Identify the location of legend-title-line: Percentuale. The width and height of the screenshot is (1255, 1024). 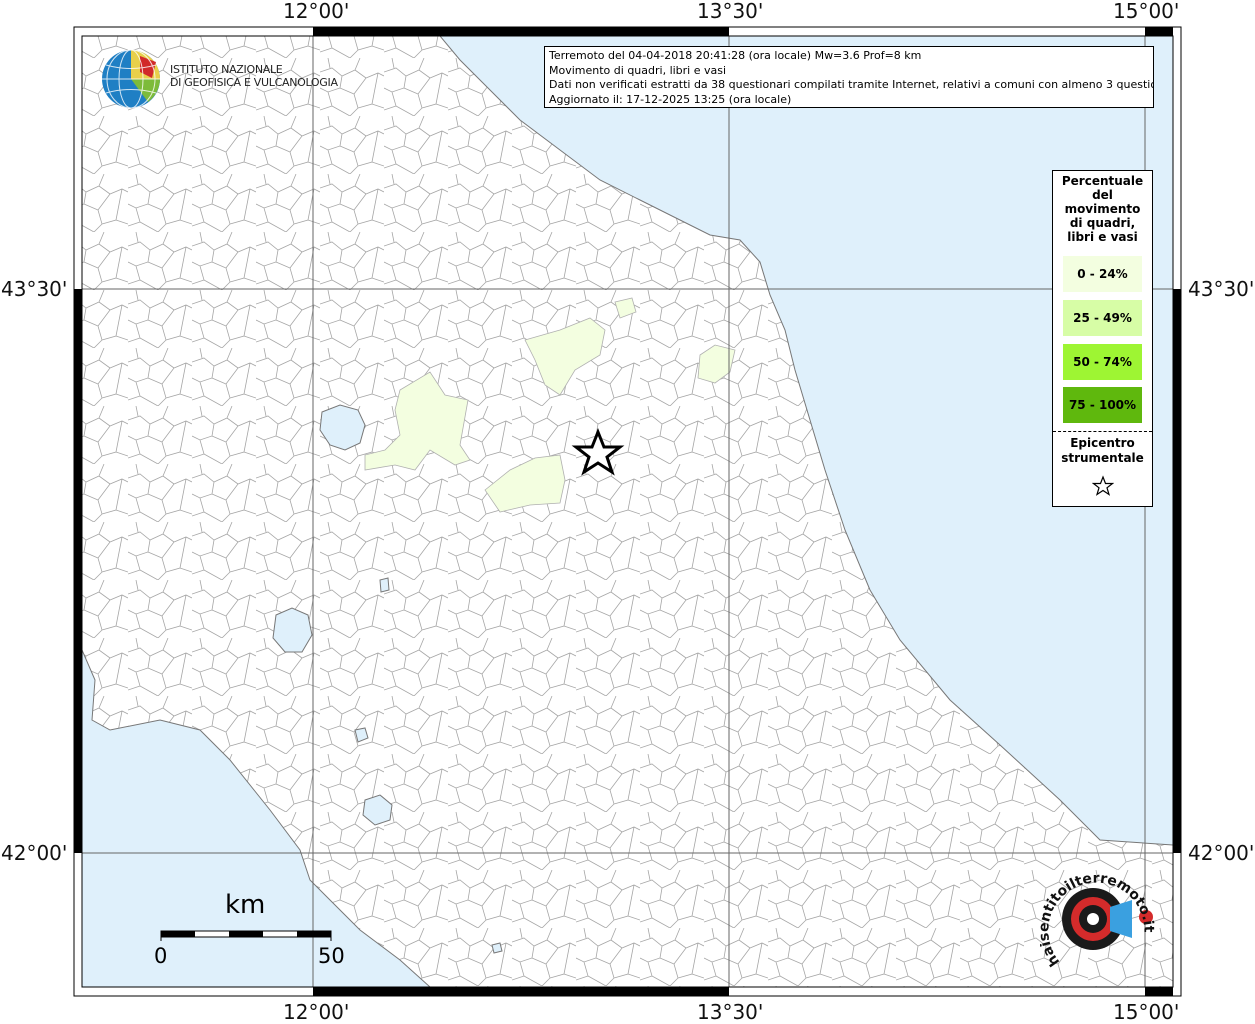
(1102, 181).